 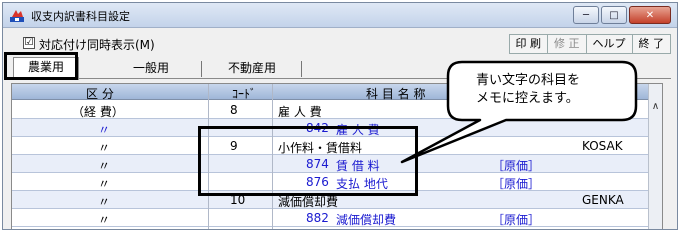 I want to click on sync-display-checkbox: ☑, so click(x=29, y=43).